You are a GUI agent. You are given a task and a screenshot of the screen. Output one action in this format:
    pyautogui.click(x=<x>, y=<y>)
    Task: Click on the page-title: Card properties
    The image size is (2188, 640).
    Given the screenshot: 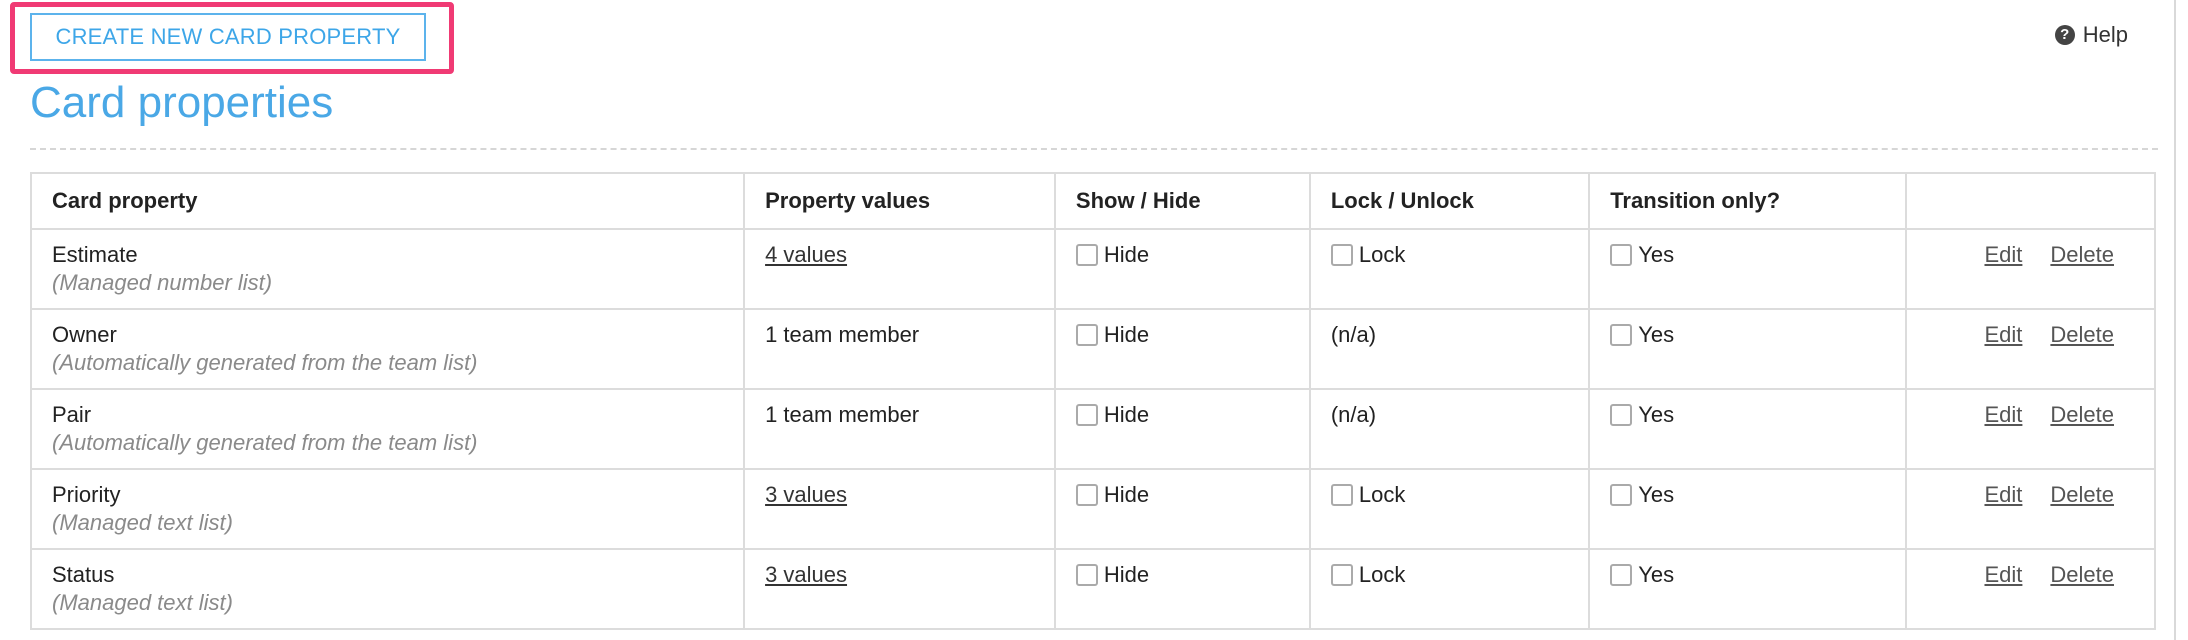 What is the action you would take?
    pyautogui.click(x=182, y=102)
    